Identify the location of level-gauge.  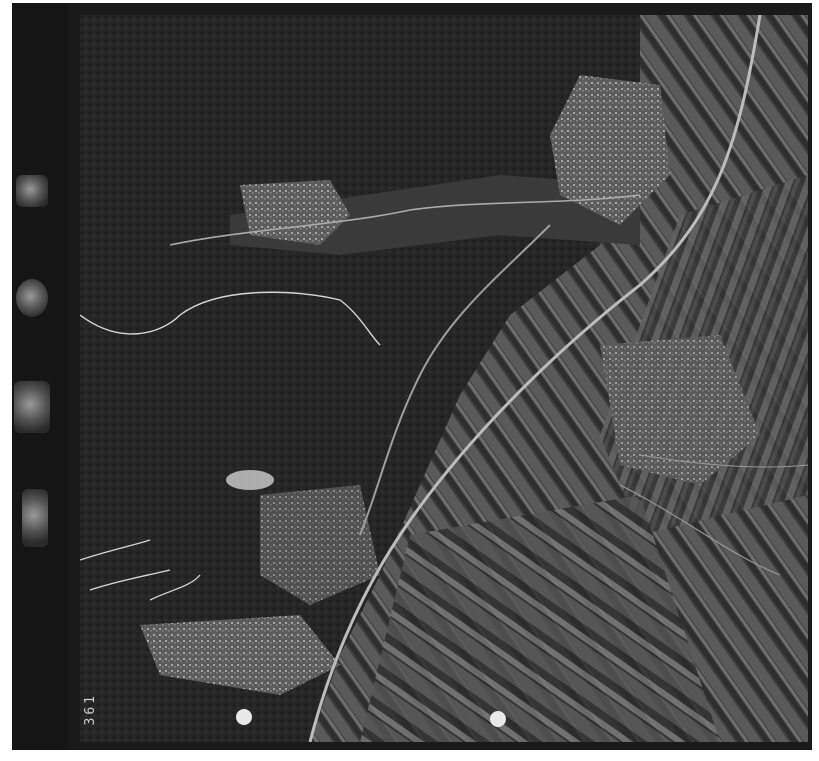
(32, 407).